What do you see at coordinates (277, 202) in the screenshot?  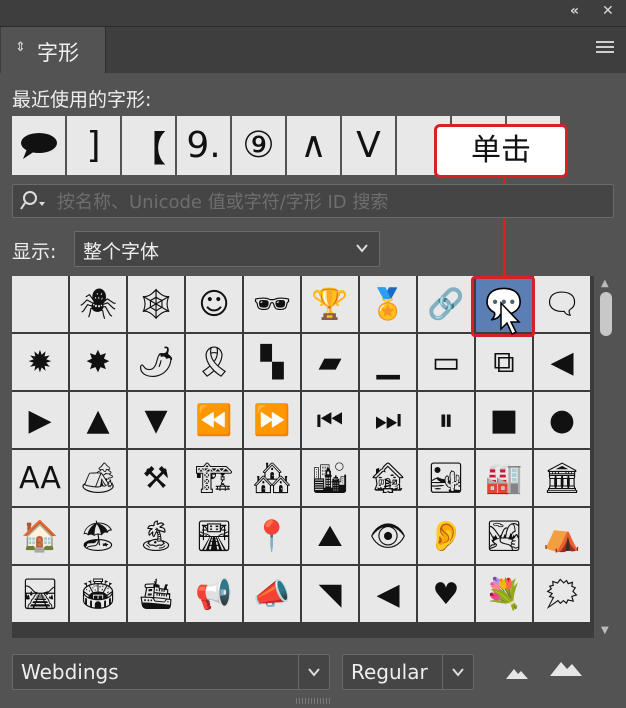 I see `search-input` at bounding box center [277, 202].